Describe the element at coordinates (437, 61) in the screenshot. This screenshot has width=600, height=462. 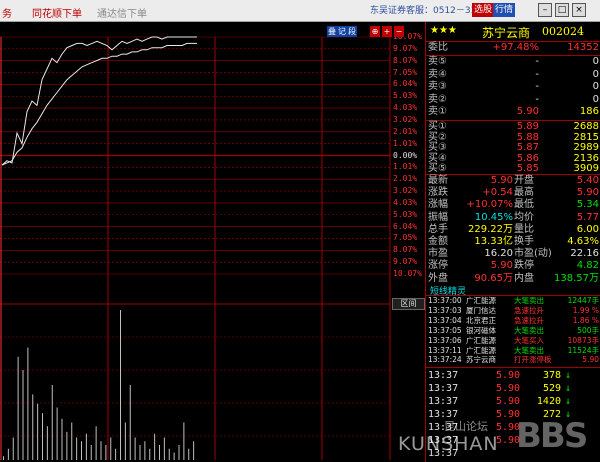
I see `book-level-label: 卖⑤` at that location.